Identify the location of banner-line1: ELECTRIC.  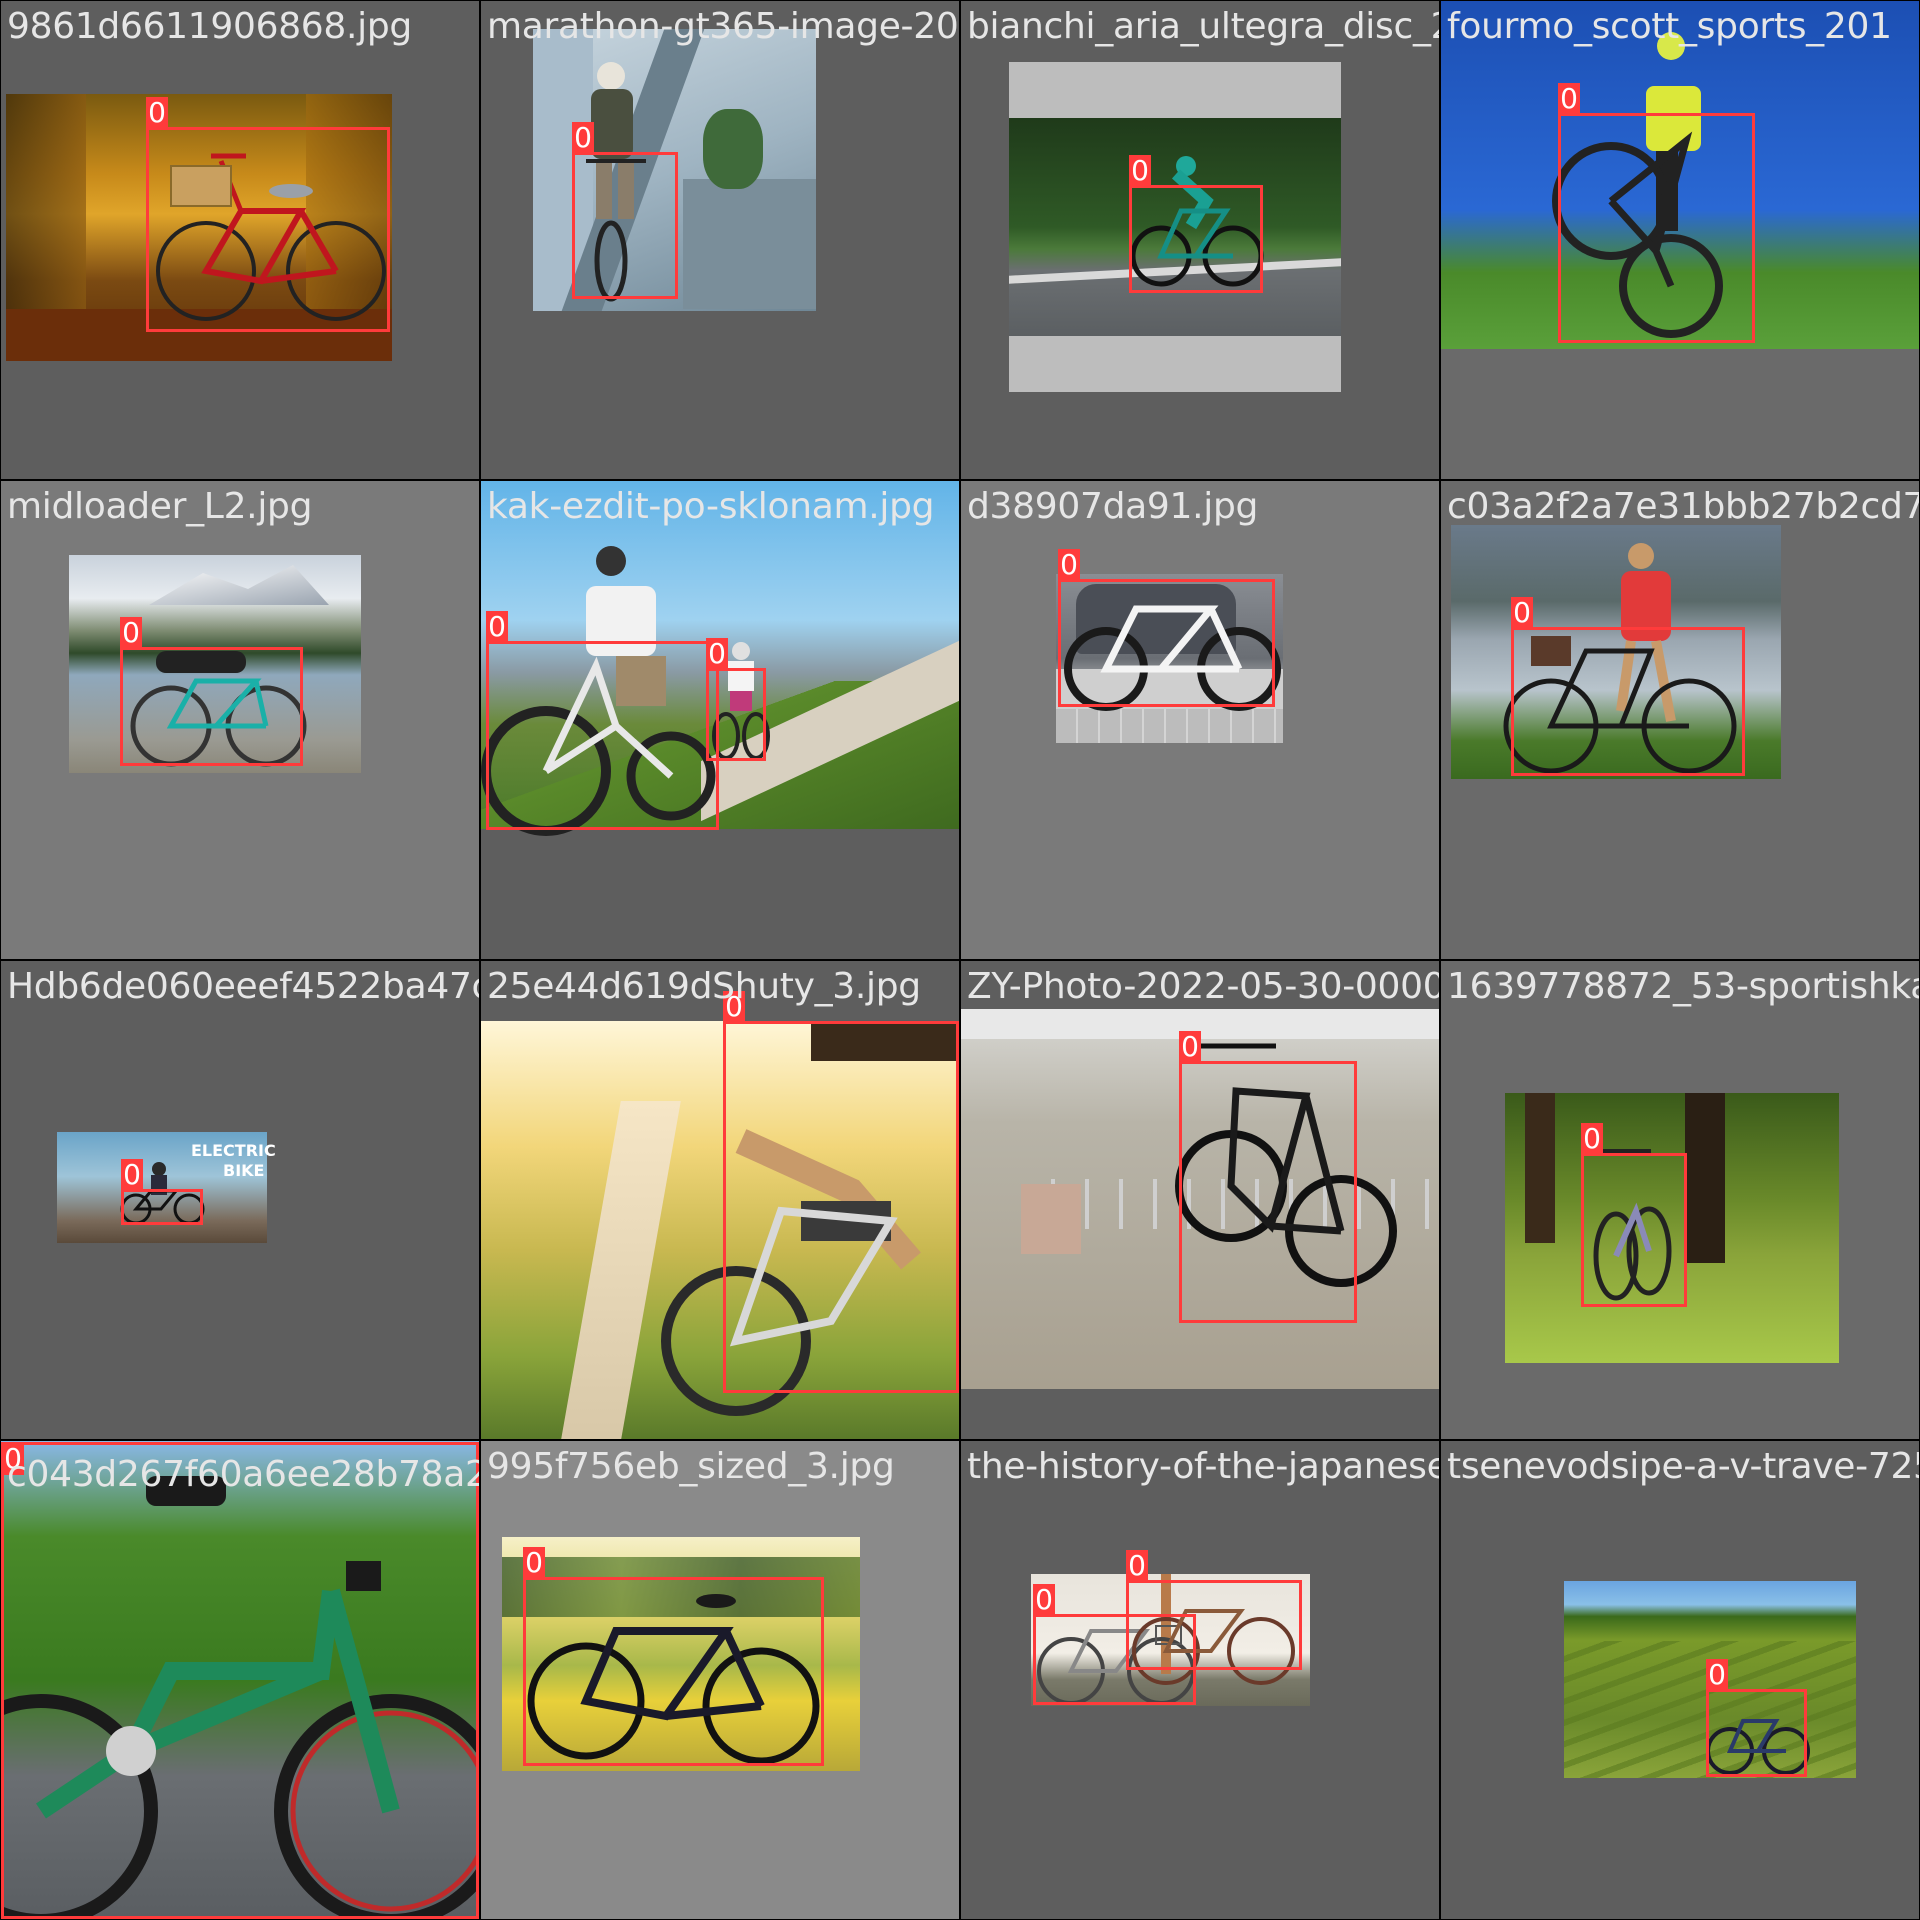
(233, 1150).